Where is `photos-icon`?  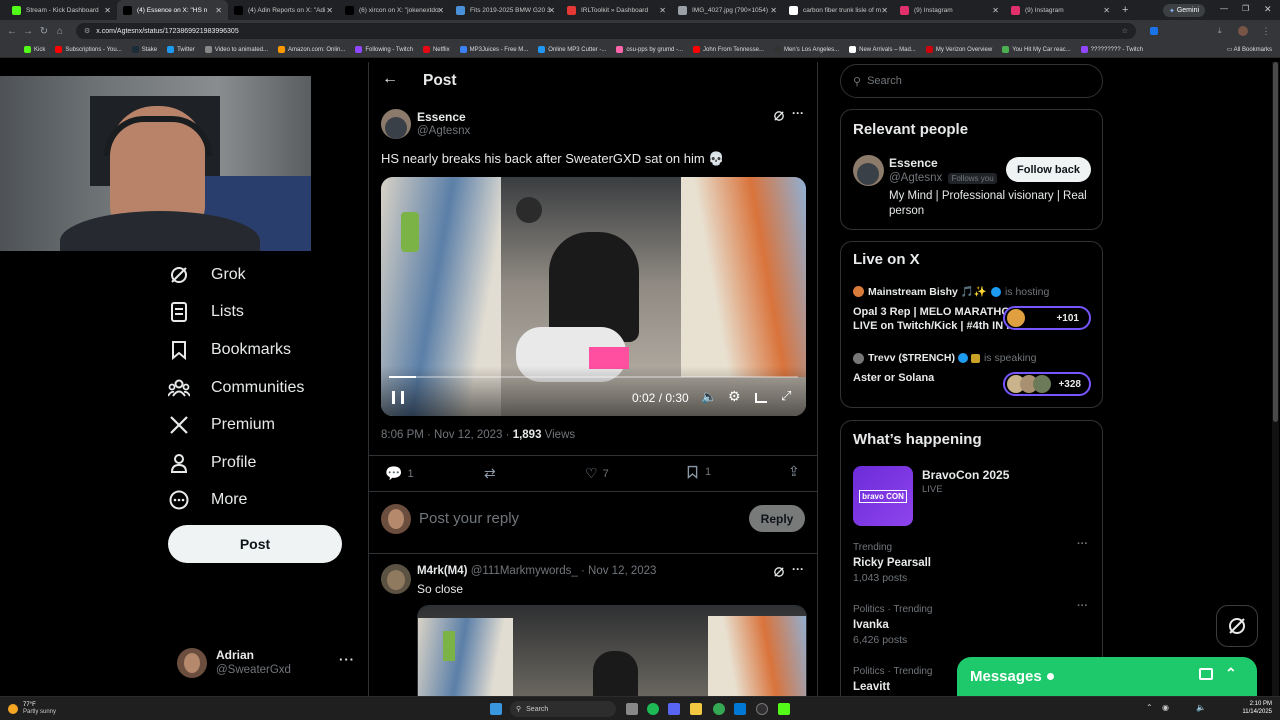 photos-icon is located at coordinates (740, 709).